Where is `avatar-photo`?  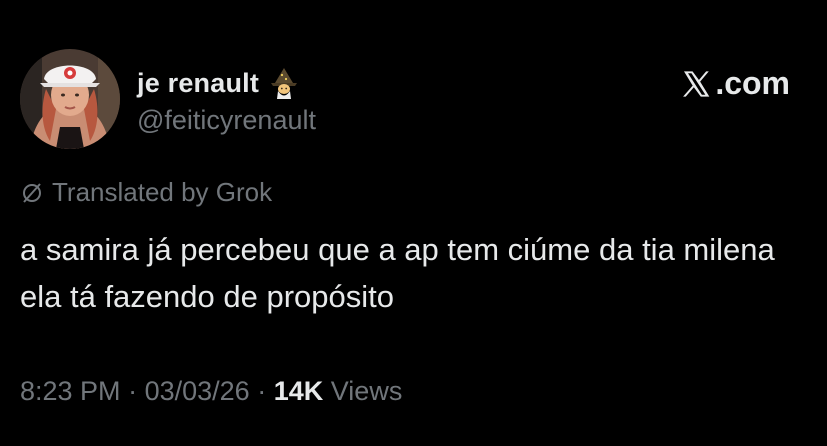 avatar-photo is located at coordinates (70, 99).